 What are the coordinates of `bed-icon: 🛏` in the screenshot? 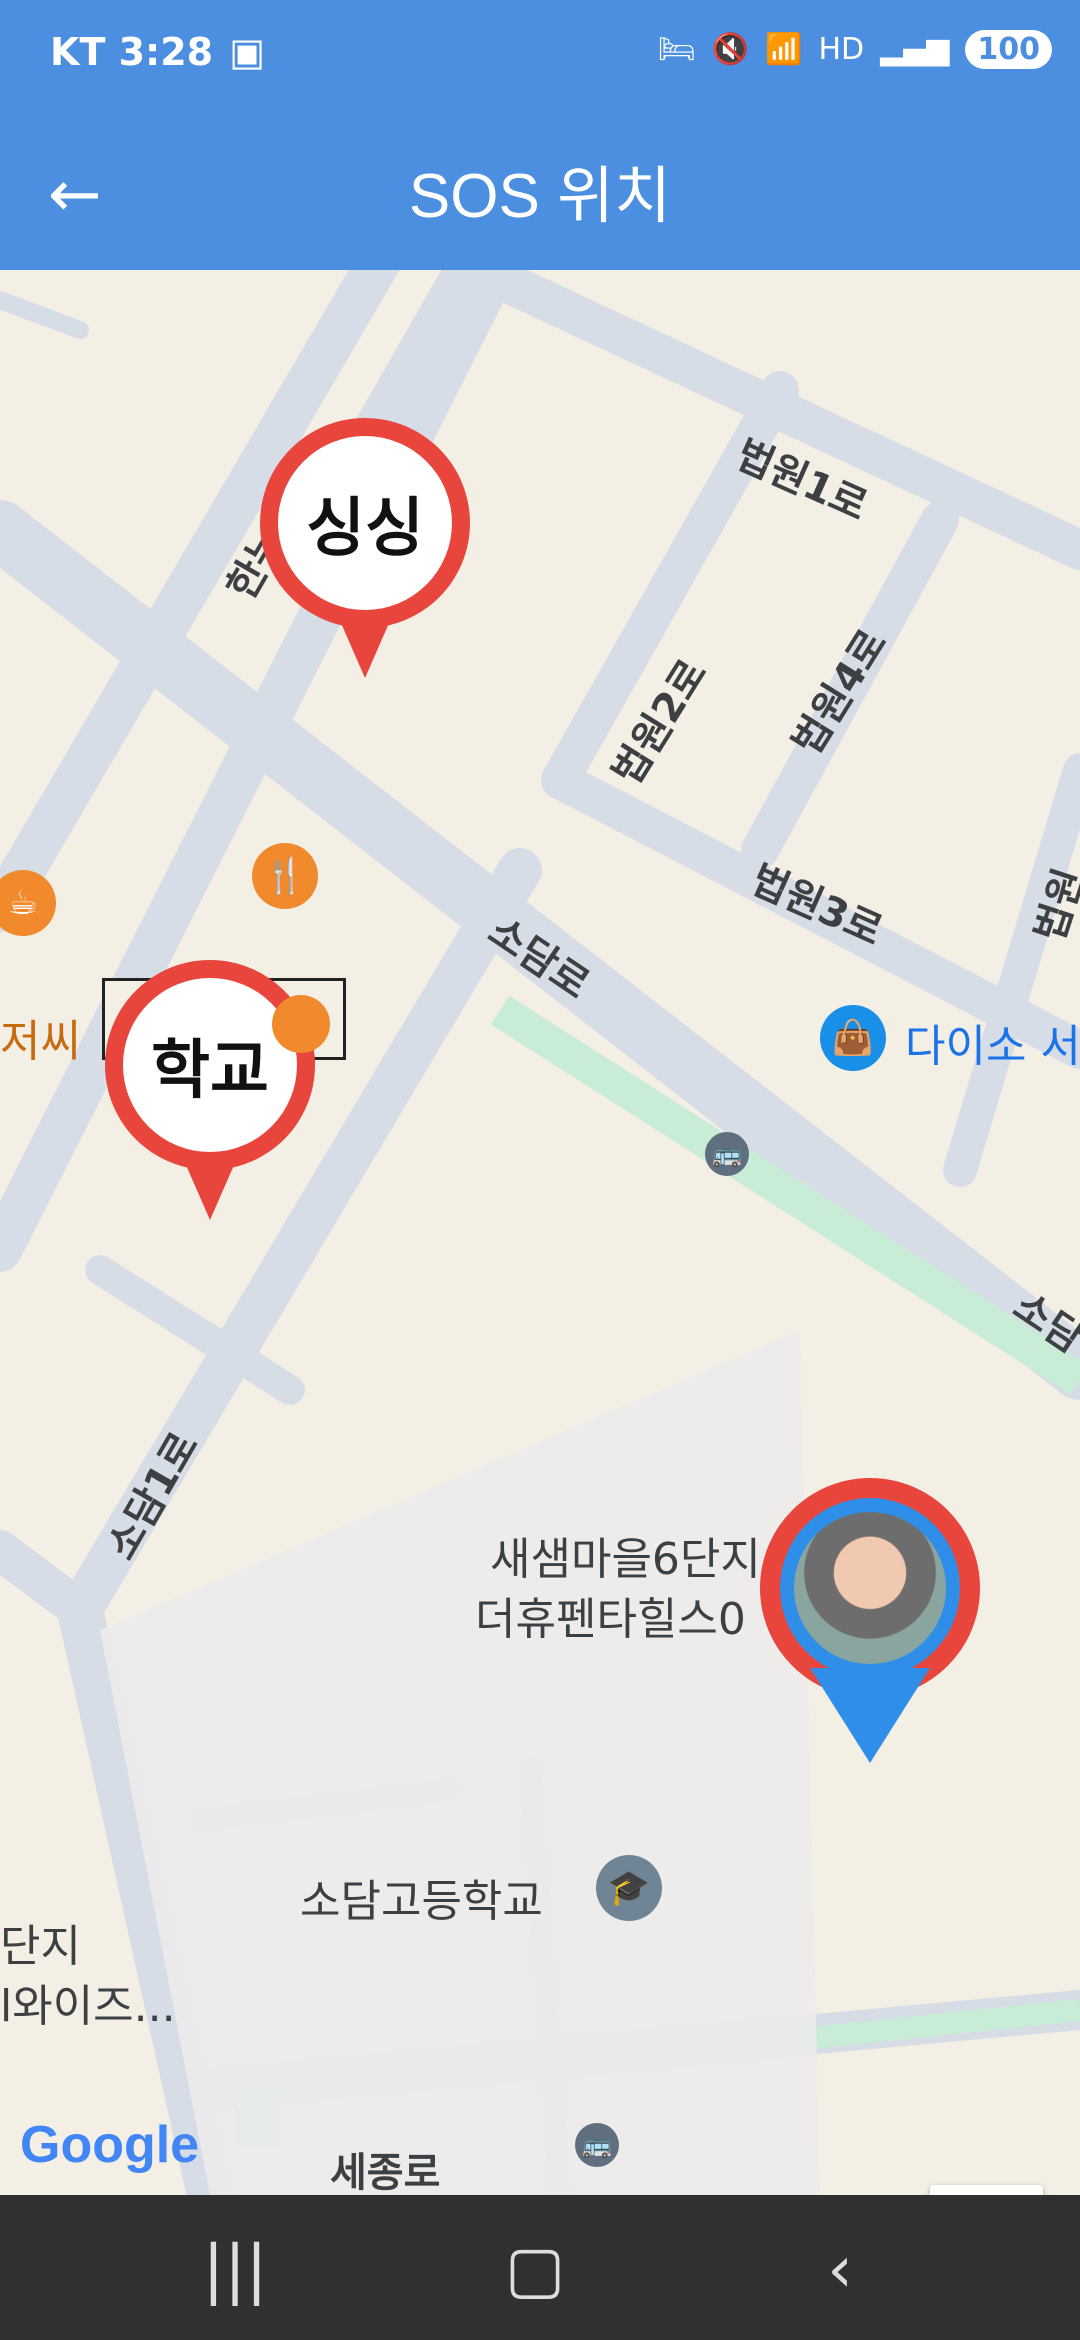 It's located at (676, 49).